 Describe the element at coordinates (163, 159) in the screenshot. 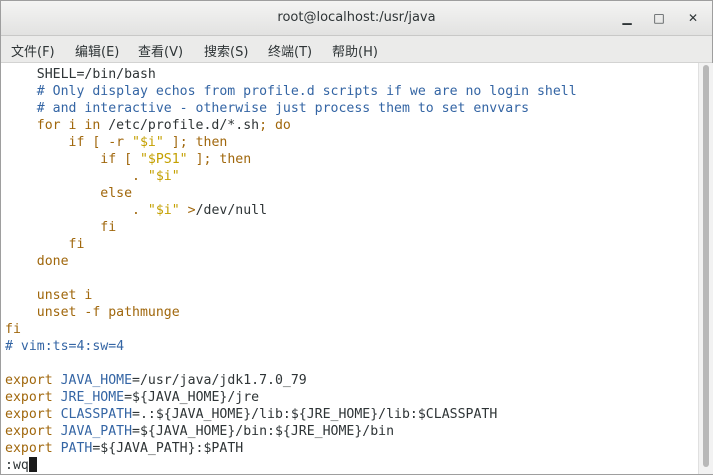

I see `terminal-text: "$PS1"` at that location.